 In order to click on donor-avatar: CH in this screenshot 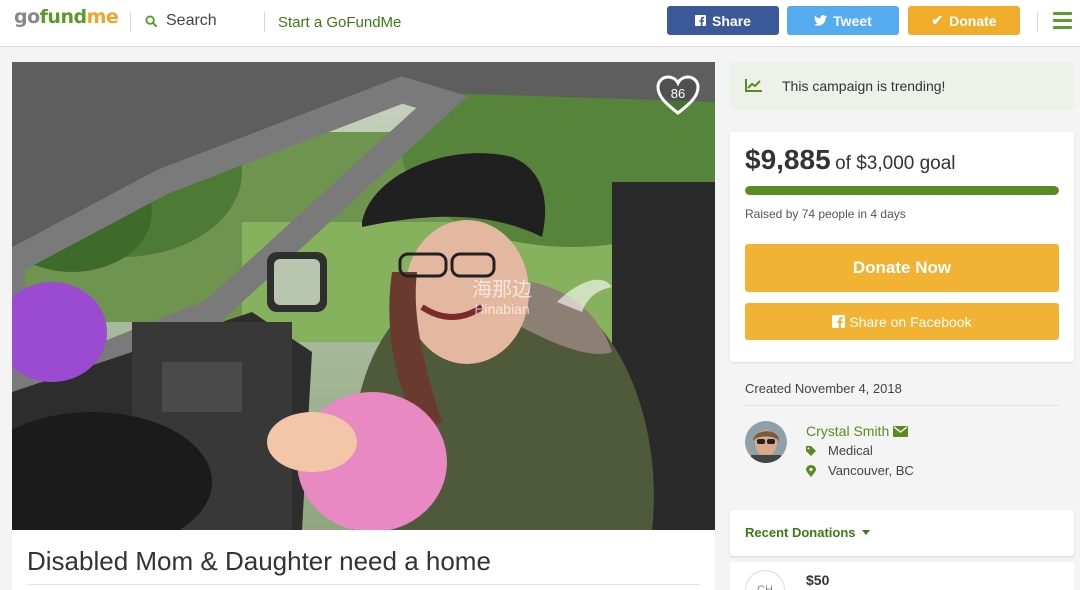, I will do `click(765, 580)`.